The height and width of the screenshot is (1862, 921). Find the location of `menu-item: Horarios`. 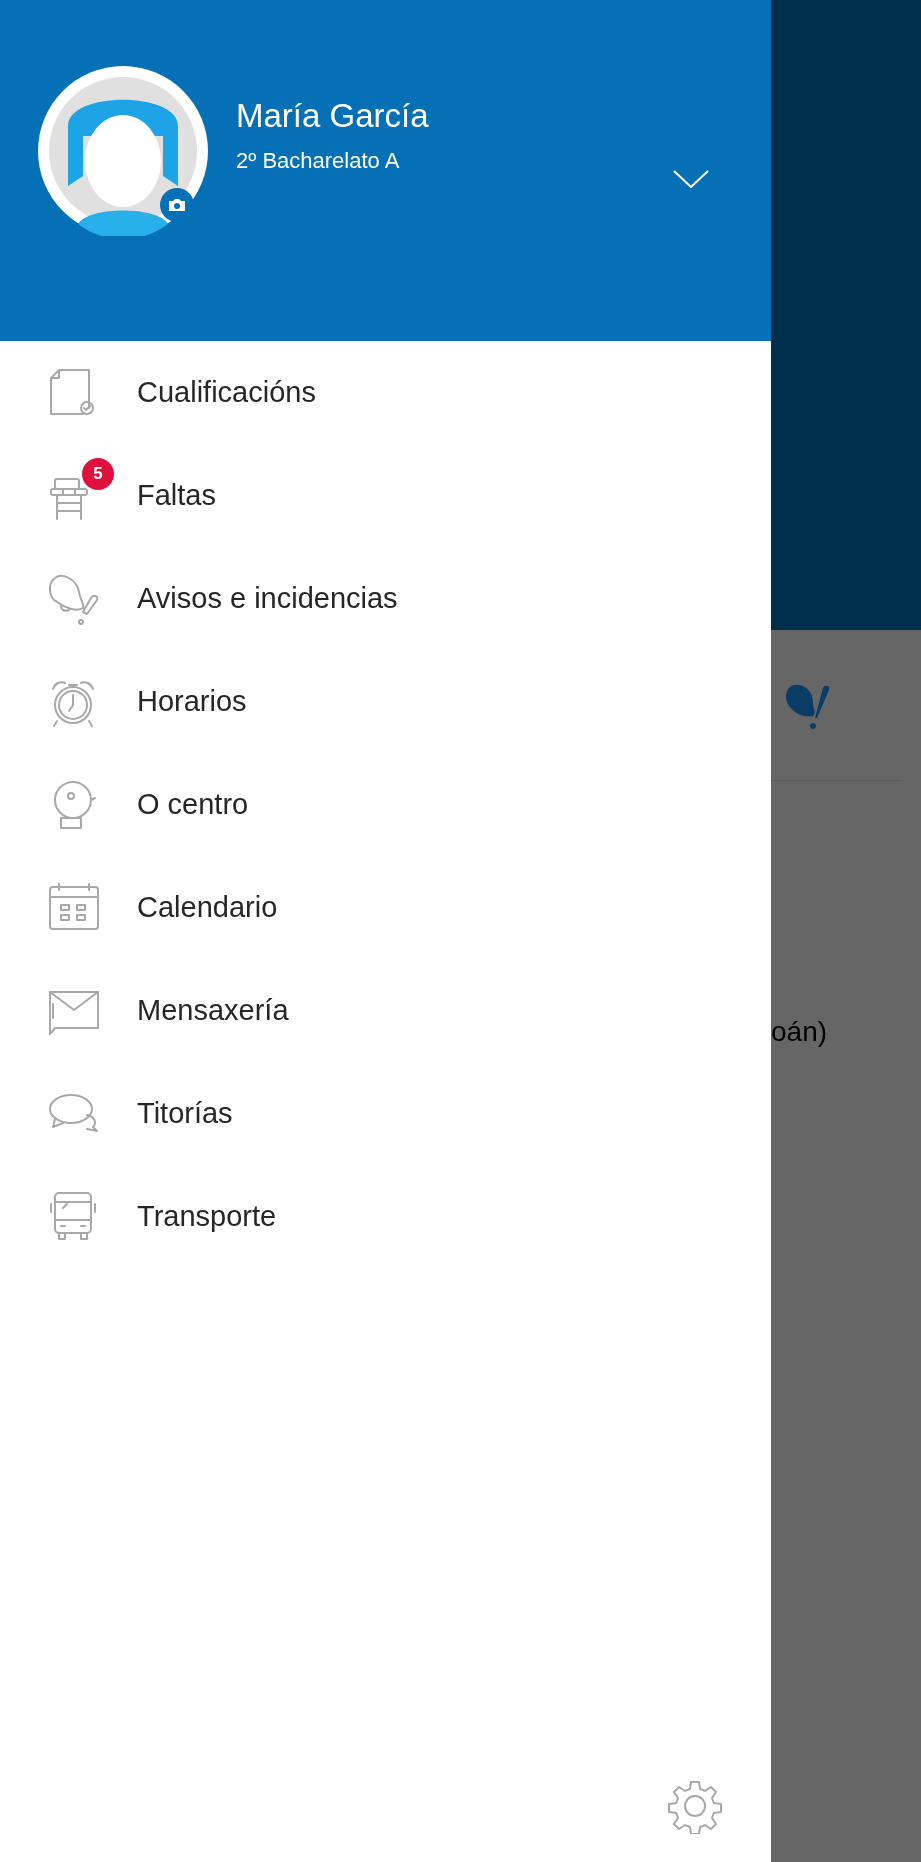

menu-item: Horarios is located at coordinates (385, 701).